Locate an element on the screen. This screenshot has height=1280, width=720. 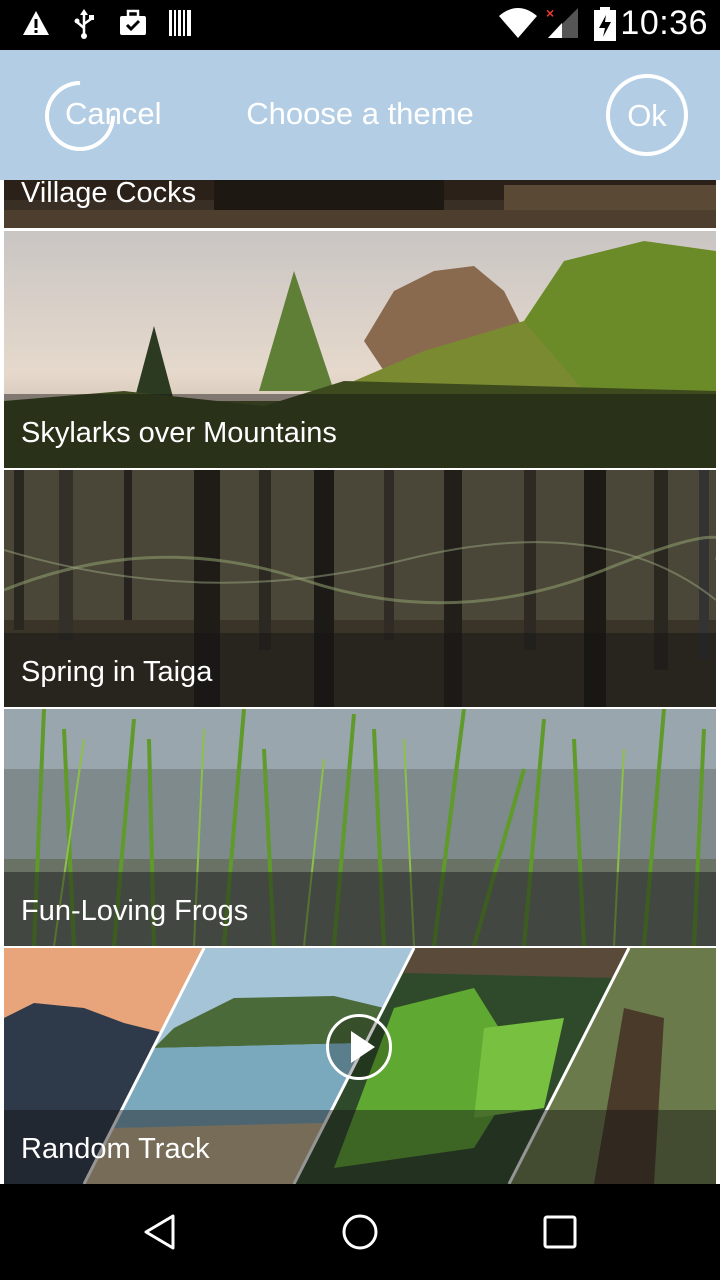
barcode-icon is located at coordinates (180, 23).